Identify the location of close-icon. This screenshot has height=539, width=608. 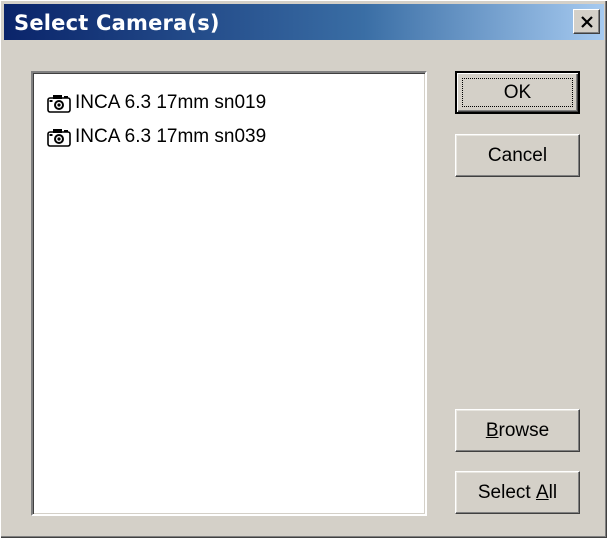
(586, 21).